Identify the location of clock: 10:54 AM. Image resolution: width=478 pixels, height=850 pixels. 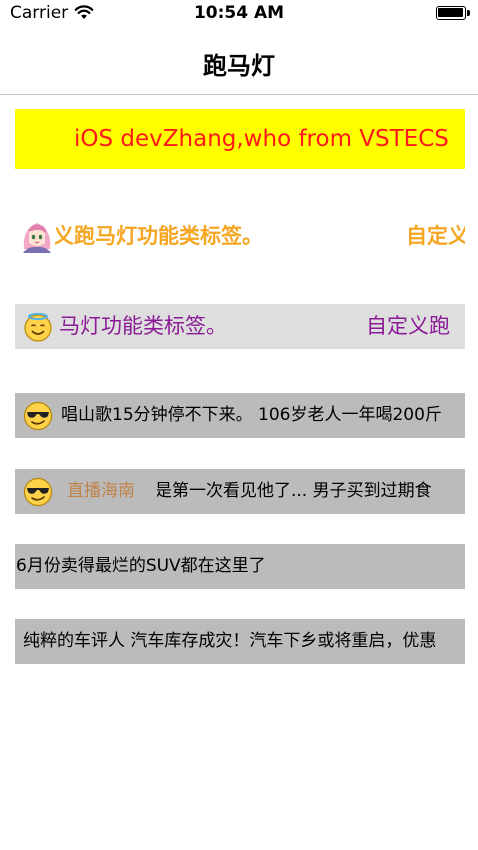
(239, 13).